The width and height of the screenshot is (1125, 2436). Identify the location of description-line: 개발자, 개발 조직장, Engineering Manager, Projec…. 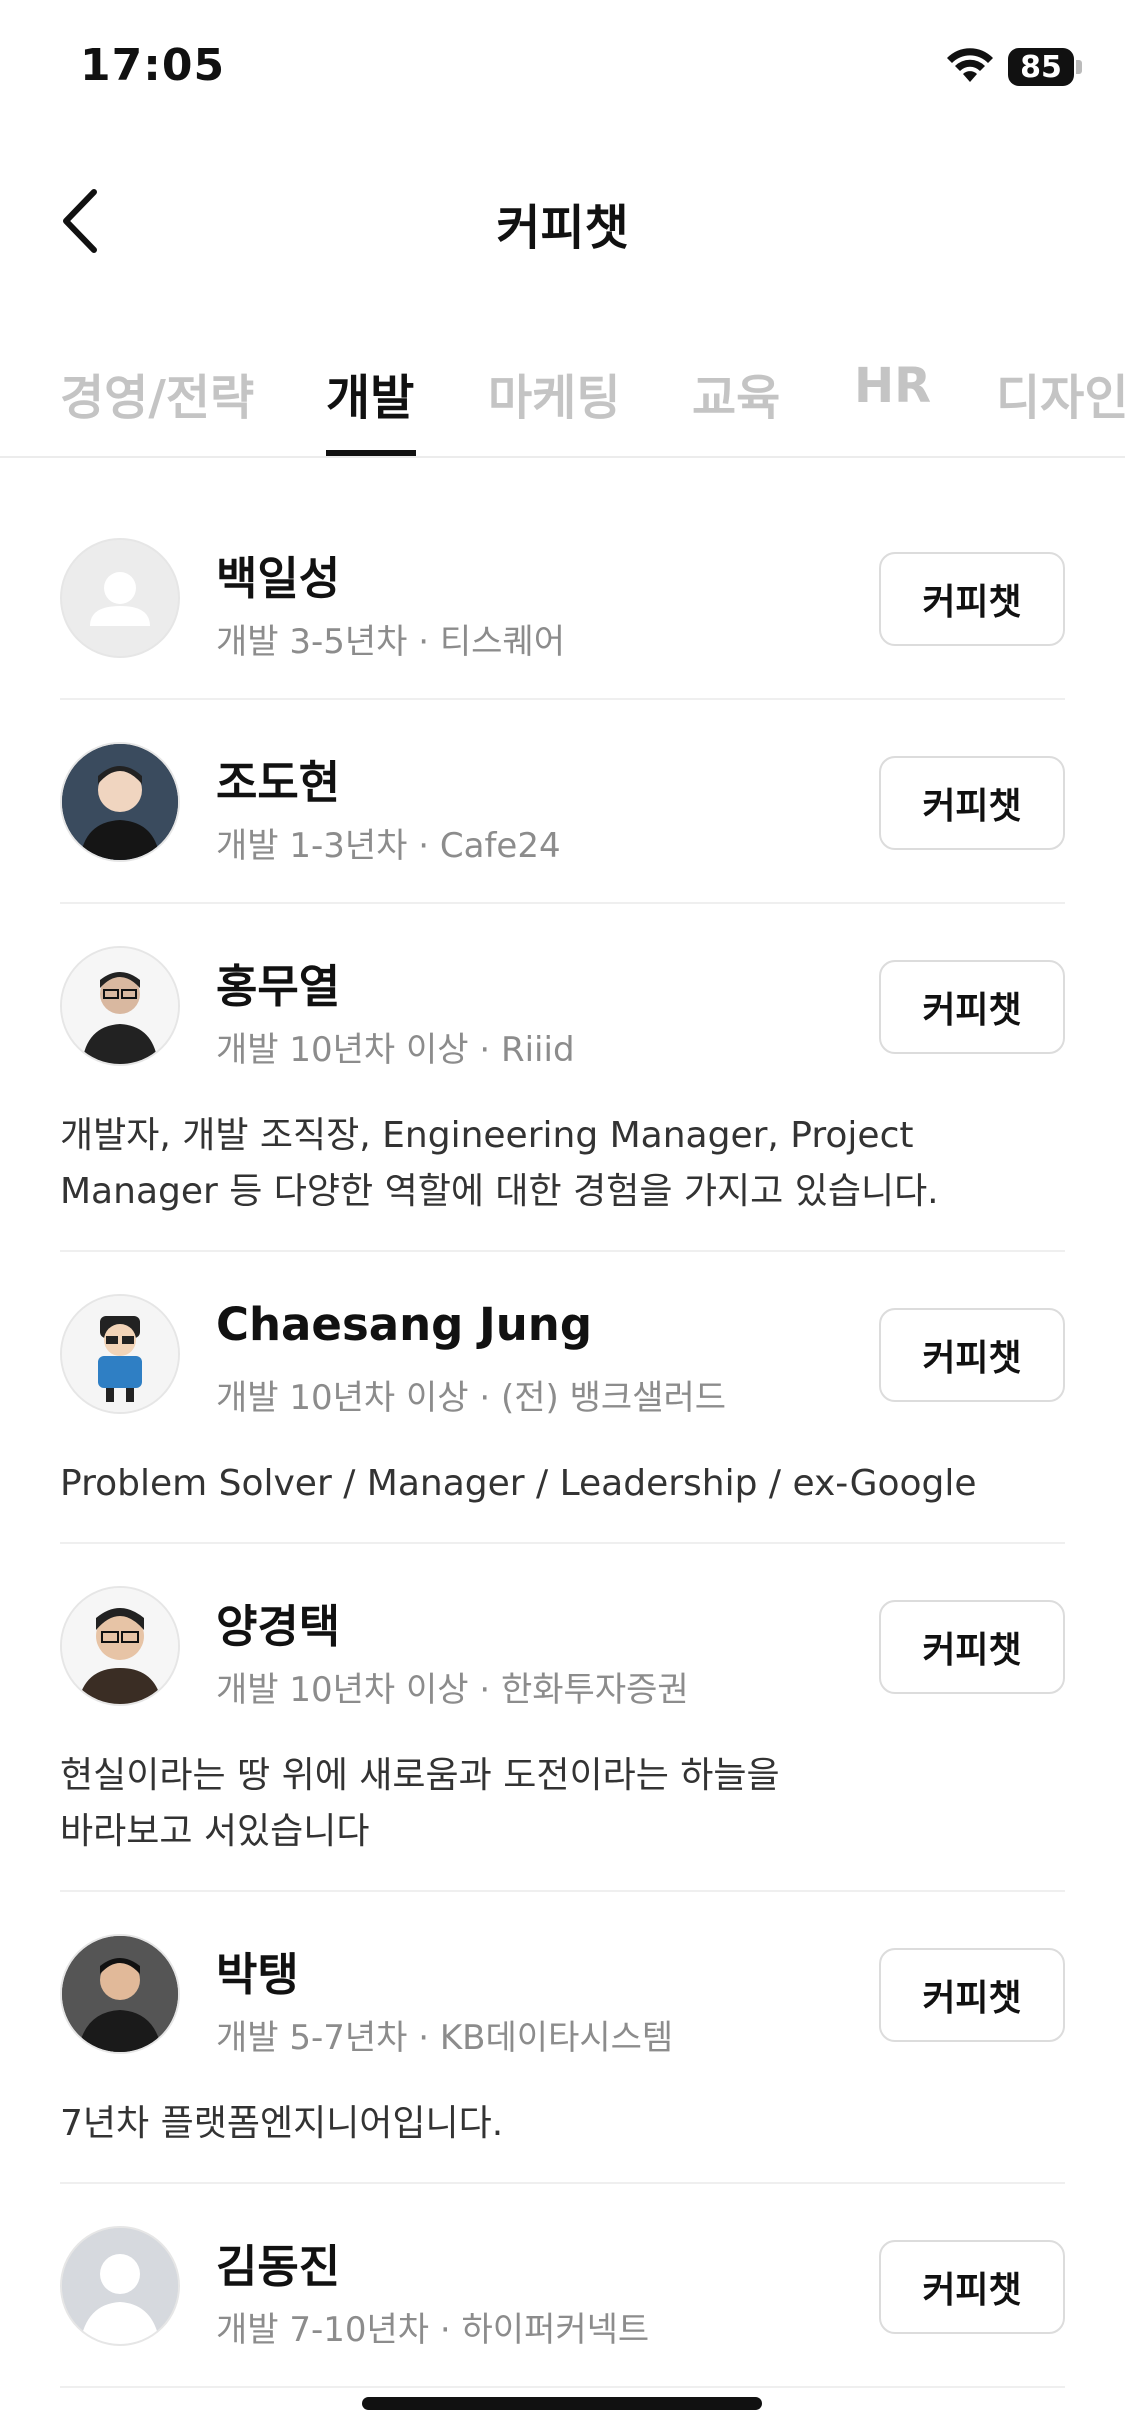
(487, 1135).